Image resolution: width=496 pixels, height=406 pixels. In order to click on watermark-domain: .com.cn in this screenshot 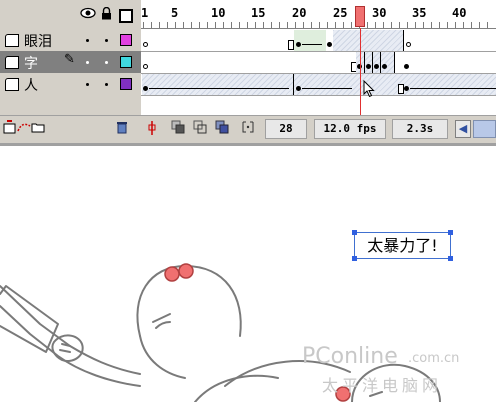, I will do `click(434, 358)`.